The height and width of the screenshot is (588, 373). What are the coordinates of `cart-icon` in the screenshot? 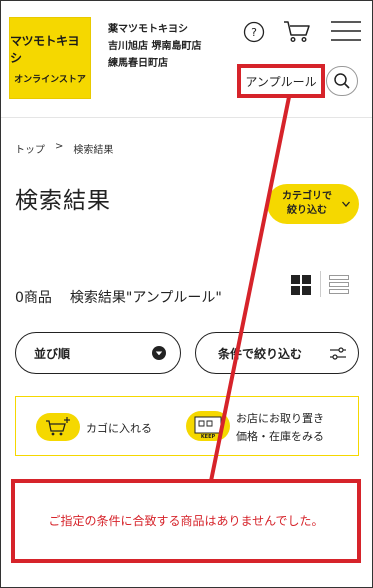 It's located at (297, 31).